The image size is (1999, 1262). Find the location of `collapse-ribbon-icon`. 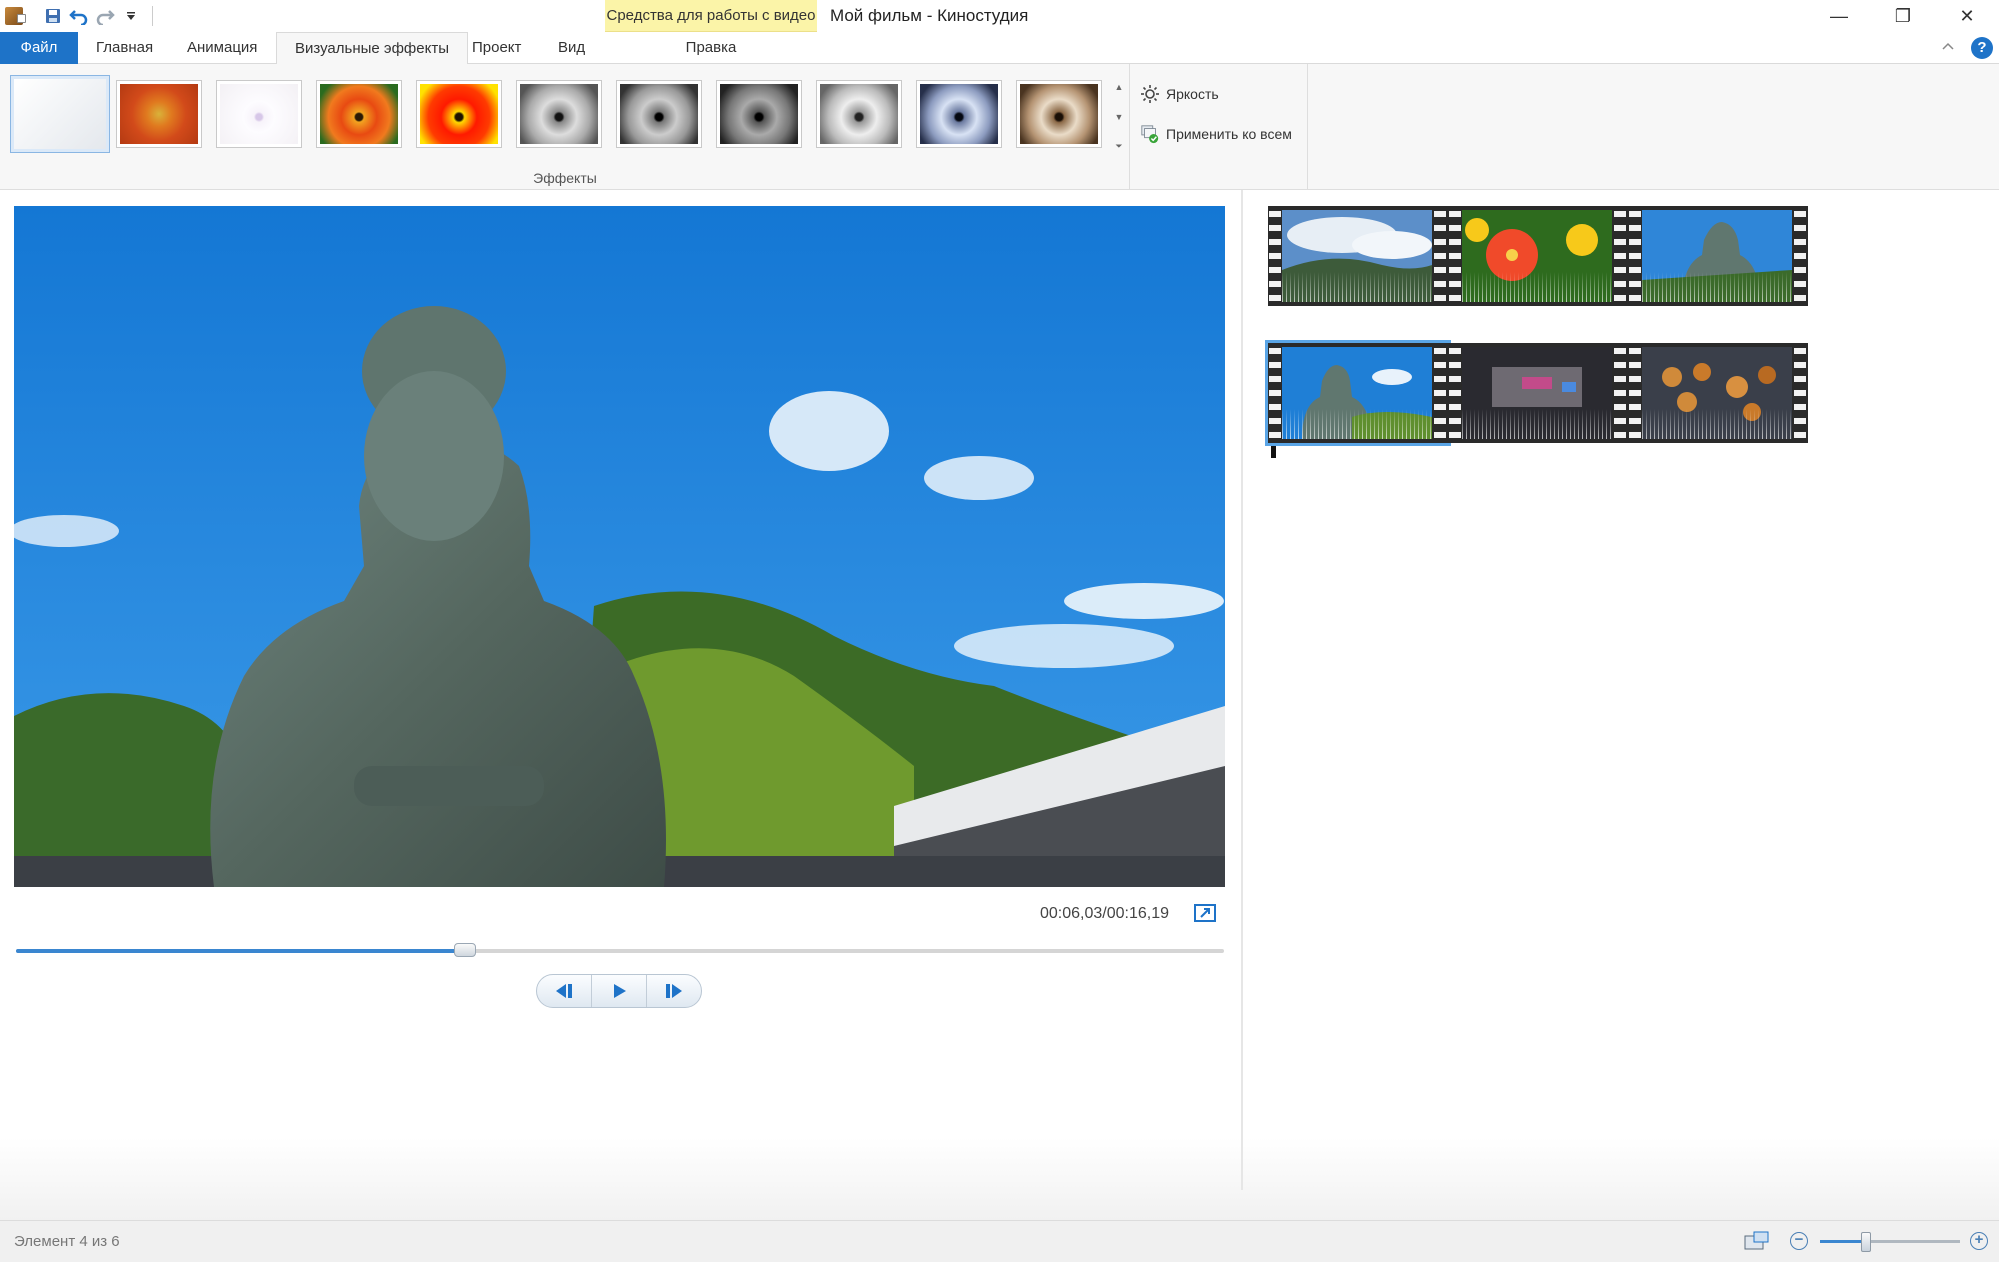

collapse-ribbon-icon is located at coordinates (1948, 47).